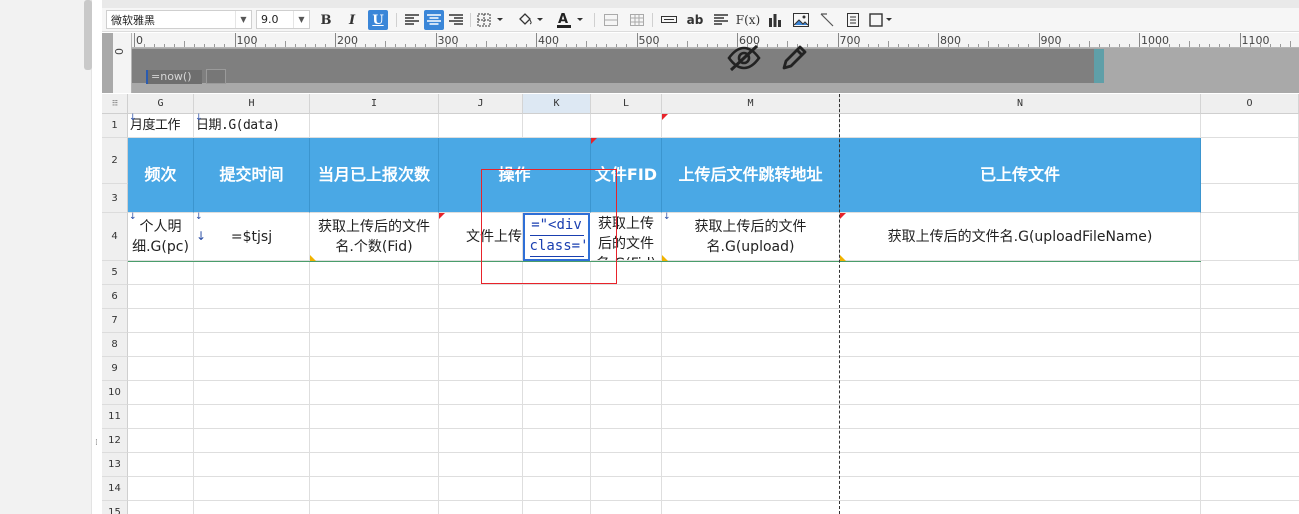 The image size is (1299, 514). What do you see at coordinates (252, 237) in the screenshot?
I see `cell-h4: =$tjsj` at bounding box center [252, 237].